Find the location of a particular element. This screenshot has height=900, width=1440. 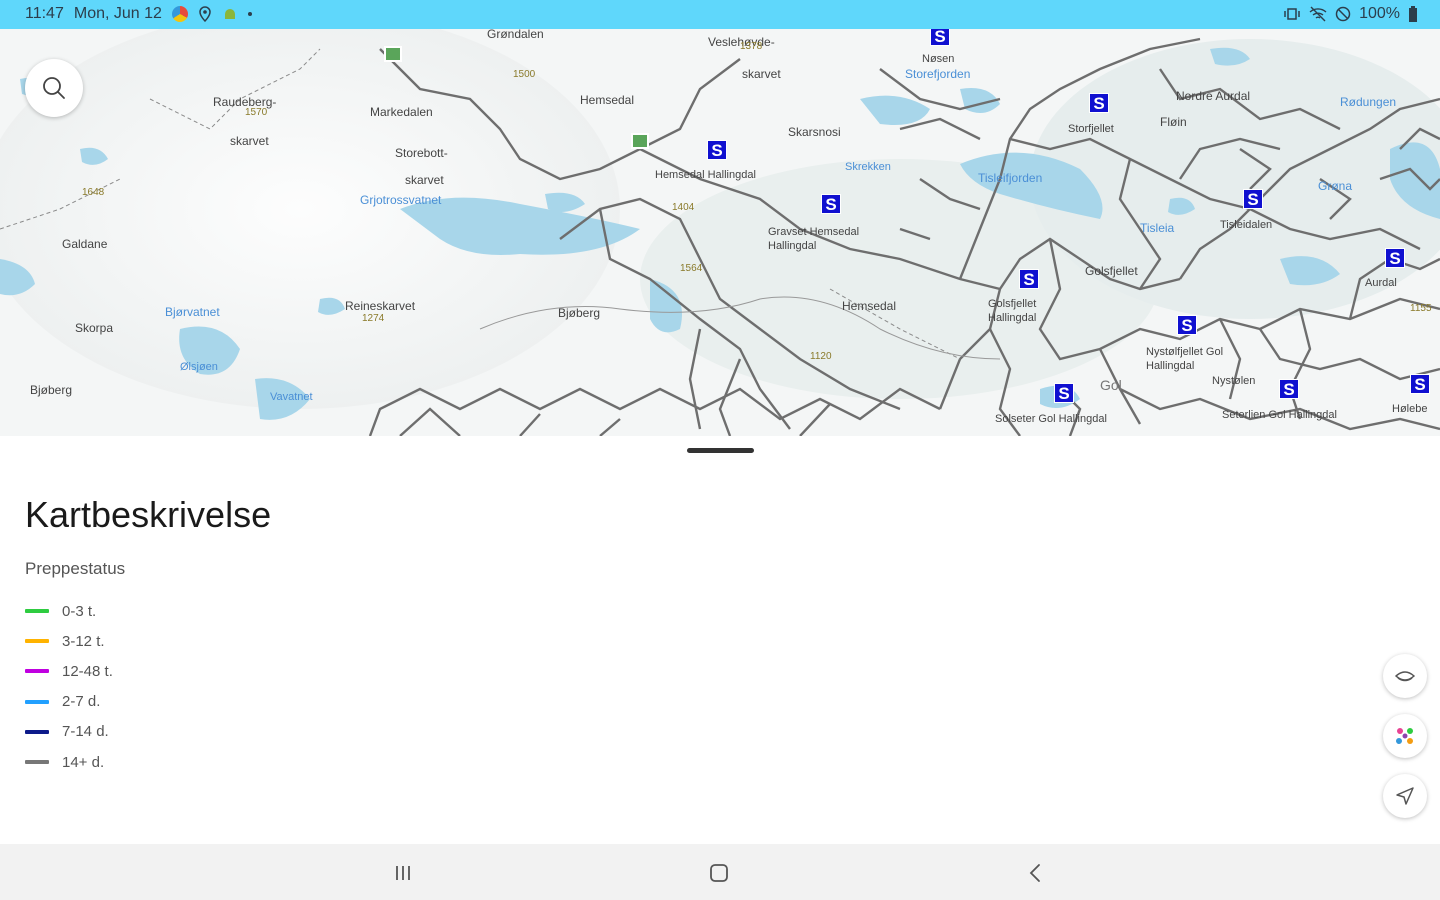

map-label: Tisleia is located at coordinates (1157, 228).